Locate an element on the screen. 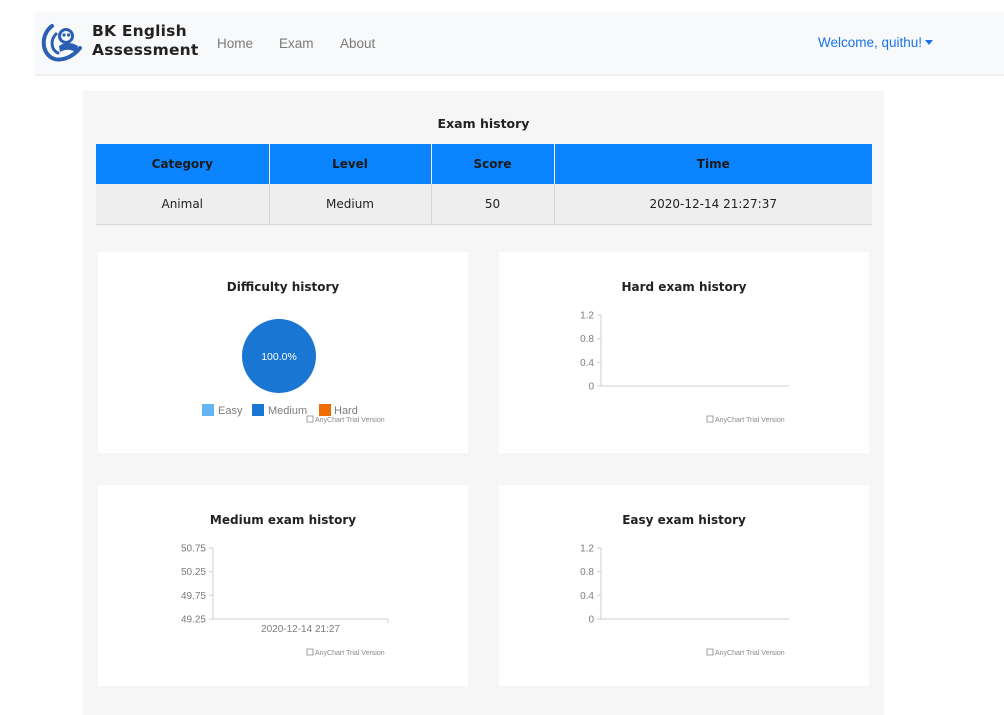 This screenshot has height=715, width=1004. welcome-text: Welcome, quithu! is located at coordinates (870, 42).